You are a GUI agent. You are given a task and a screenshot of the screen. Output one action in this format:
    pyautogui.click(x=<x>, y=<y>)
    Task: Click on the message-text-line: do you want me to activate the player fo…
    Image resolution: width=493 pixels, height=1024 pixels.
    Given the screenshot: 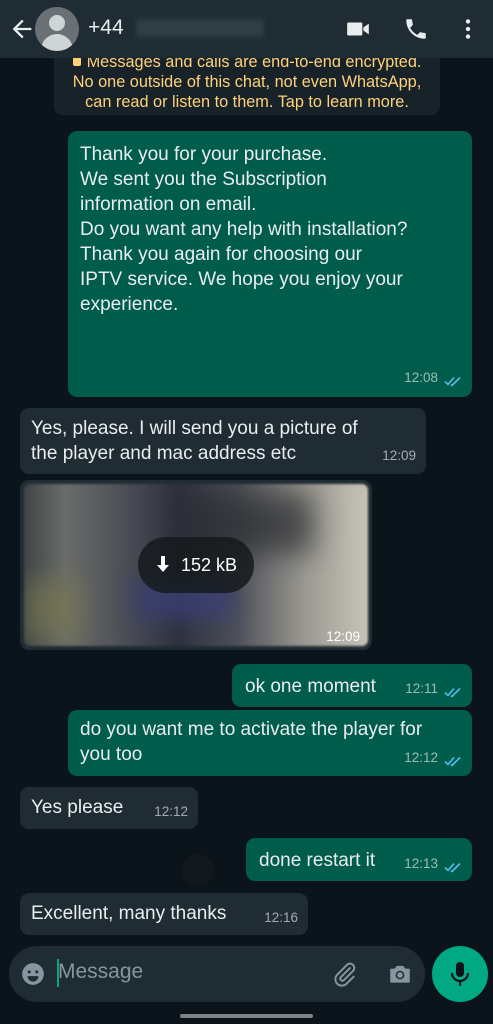 What is the action you would take?
    pyautogui.click(x=251, y=729)
    